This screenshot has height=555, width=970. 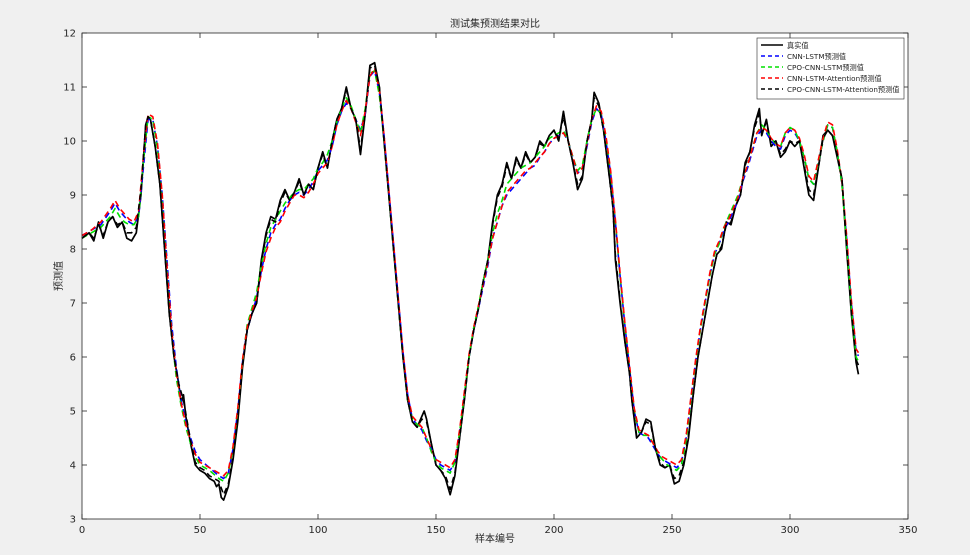 What do you see at coordinates (69, 34) in the screenshot?
I see `y-tick-label: 12` at bounding box center [69, 34].